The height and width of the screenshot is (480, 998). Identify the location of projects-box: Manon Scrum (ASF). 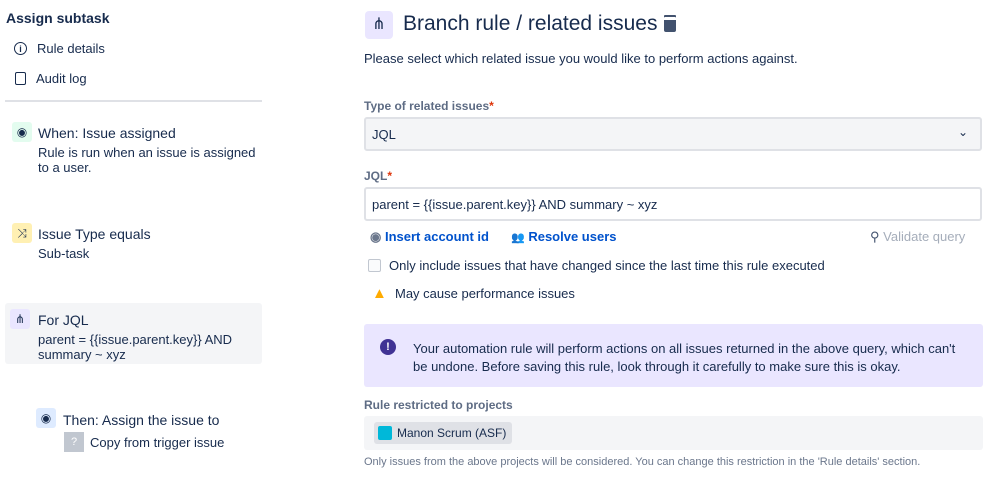
(673, 433).